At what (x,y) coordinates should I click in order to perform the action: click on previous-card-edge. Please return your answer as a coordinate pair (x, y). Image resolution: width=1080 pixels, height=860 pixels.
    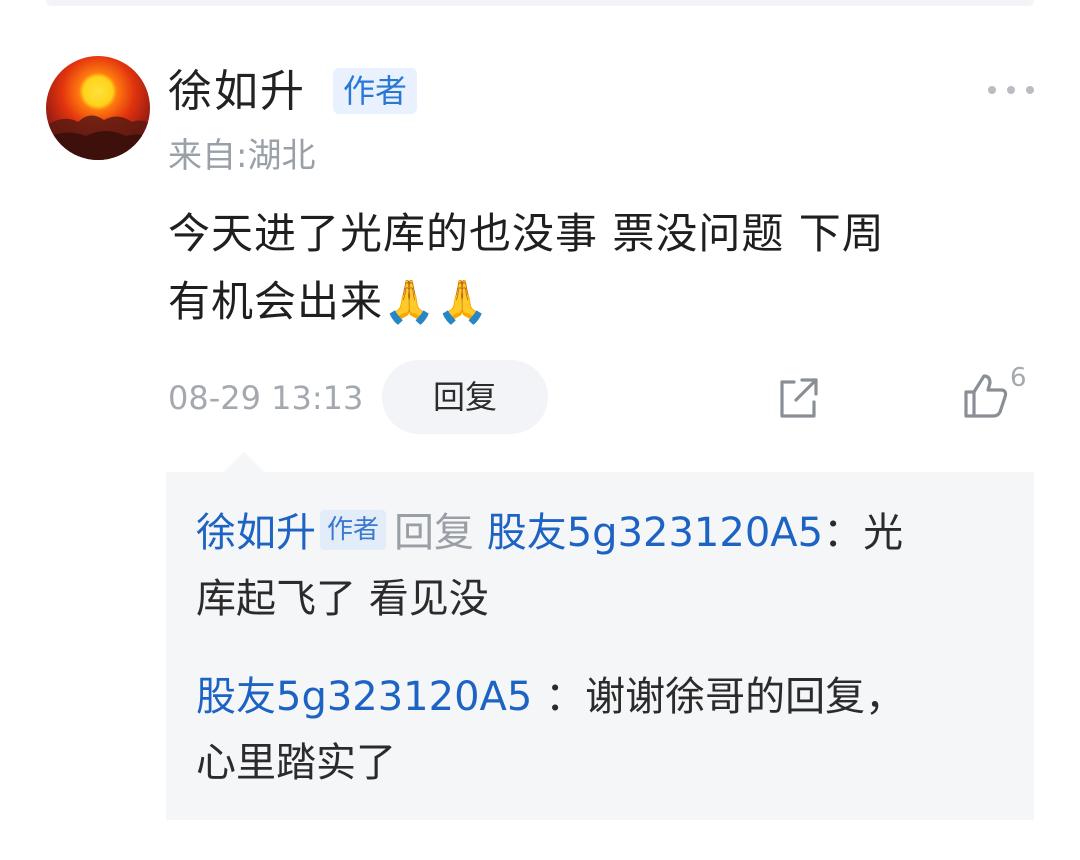
    Looking at the image, I should click on (540, 3).